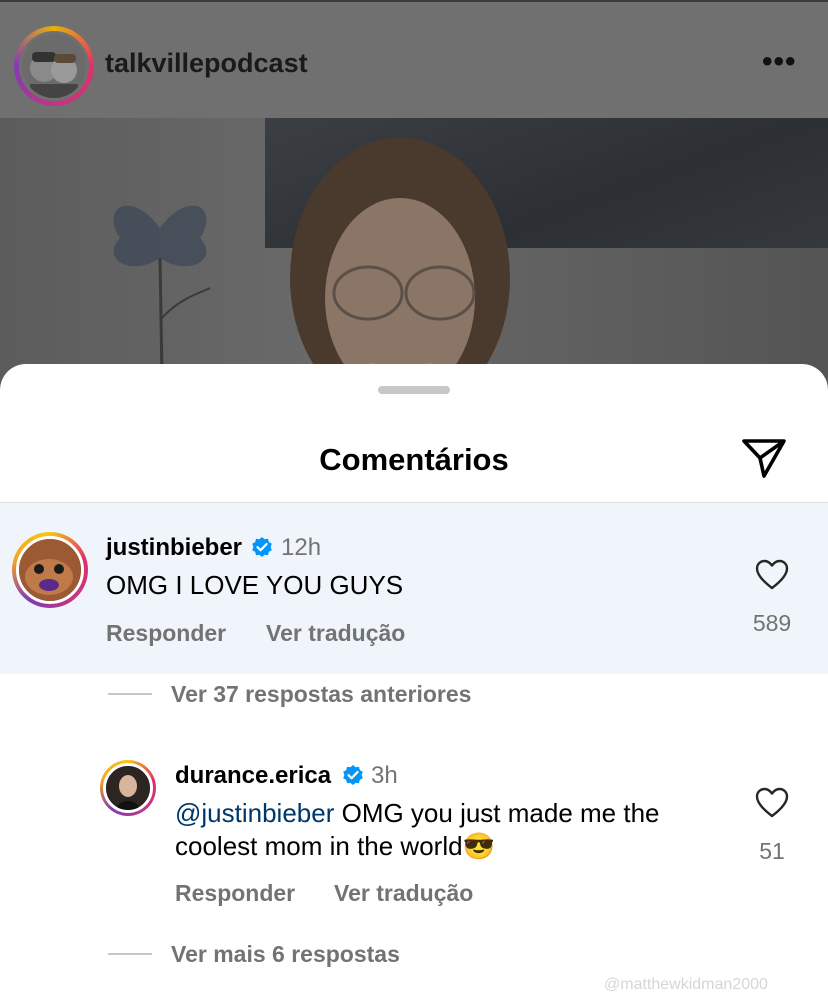 The image size is (828, 1008). I want to click on reply-text-line2: coolest mom in the world, so click(319, 846).